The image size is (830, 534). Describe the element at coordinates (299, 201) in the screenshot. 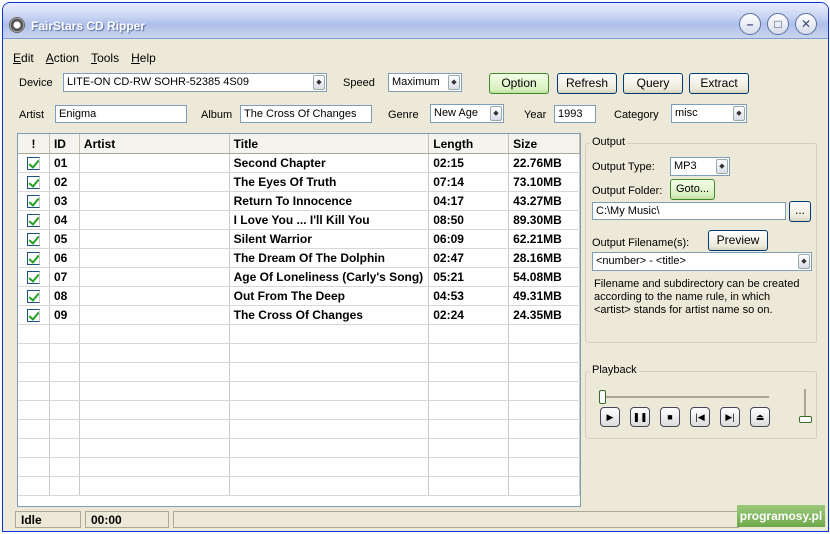

I see `table-row: 03 Return To Innocence 04:17 43.27MB` at that location.